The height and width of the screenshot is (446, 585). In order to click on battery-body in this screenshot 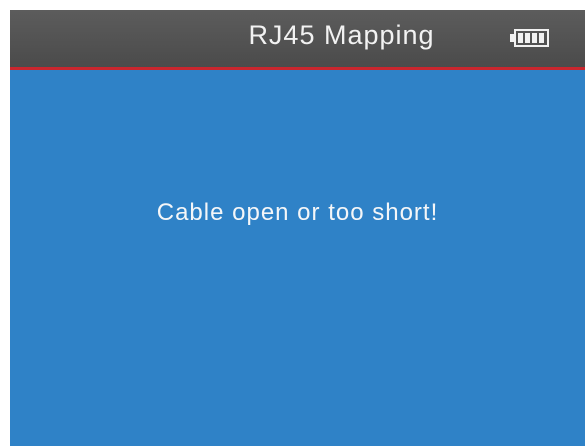, I will do `click(531, 38)`.